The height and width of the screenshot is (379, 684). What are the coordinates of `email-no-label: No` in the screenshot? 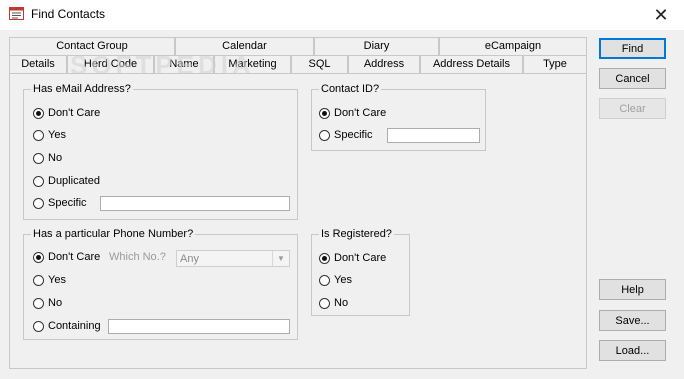 It's located at (55, 158).